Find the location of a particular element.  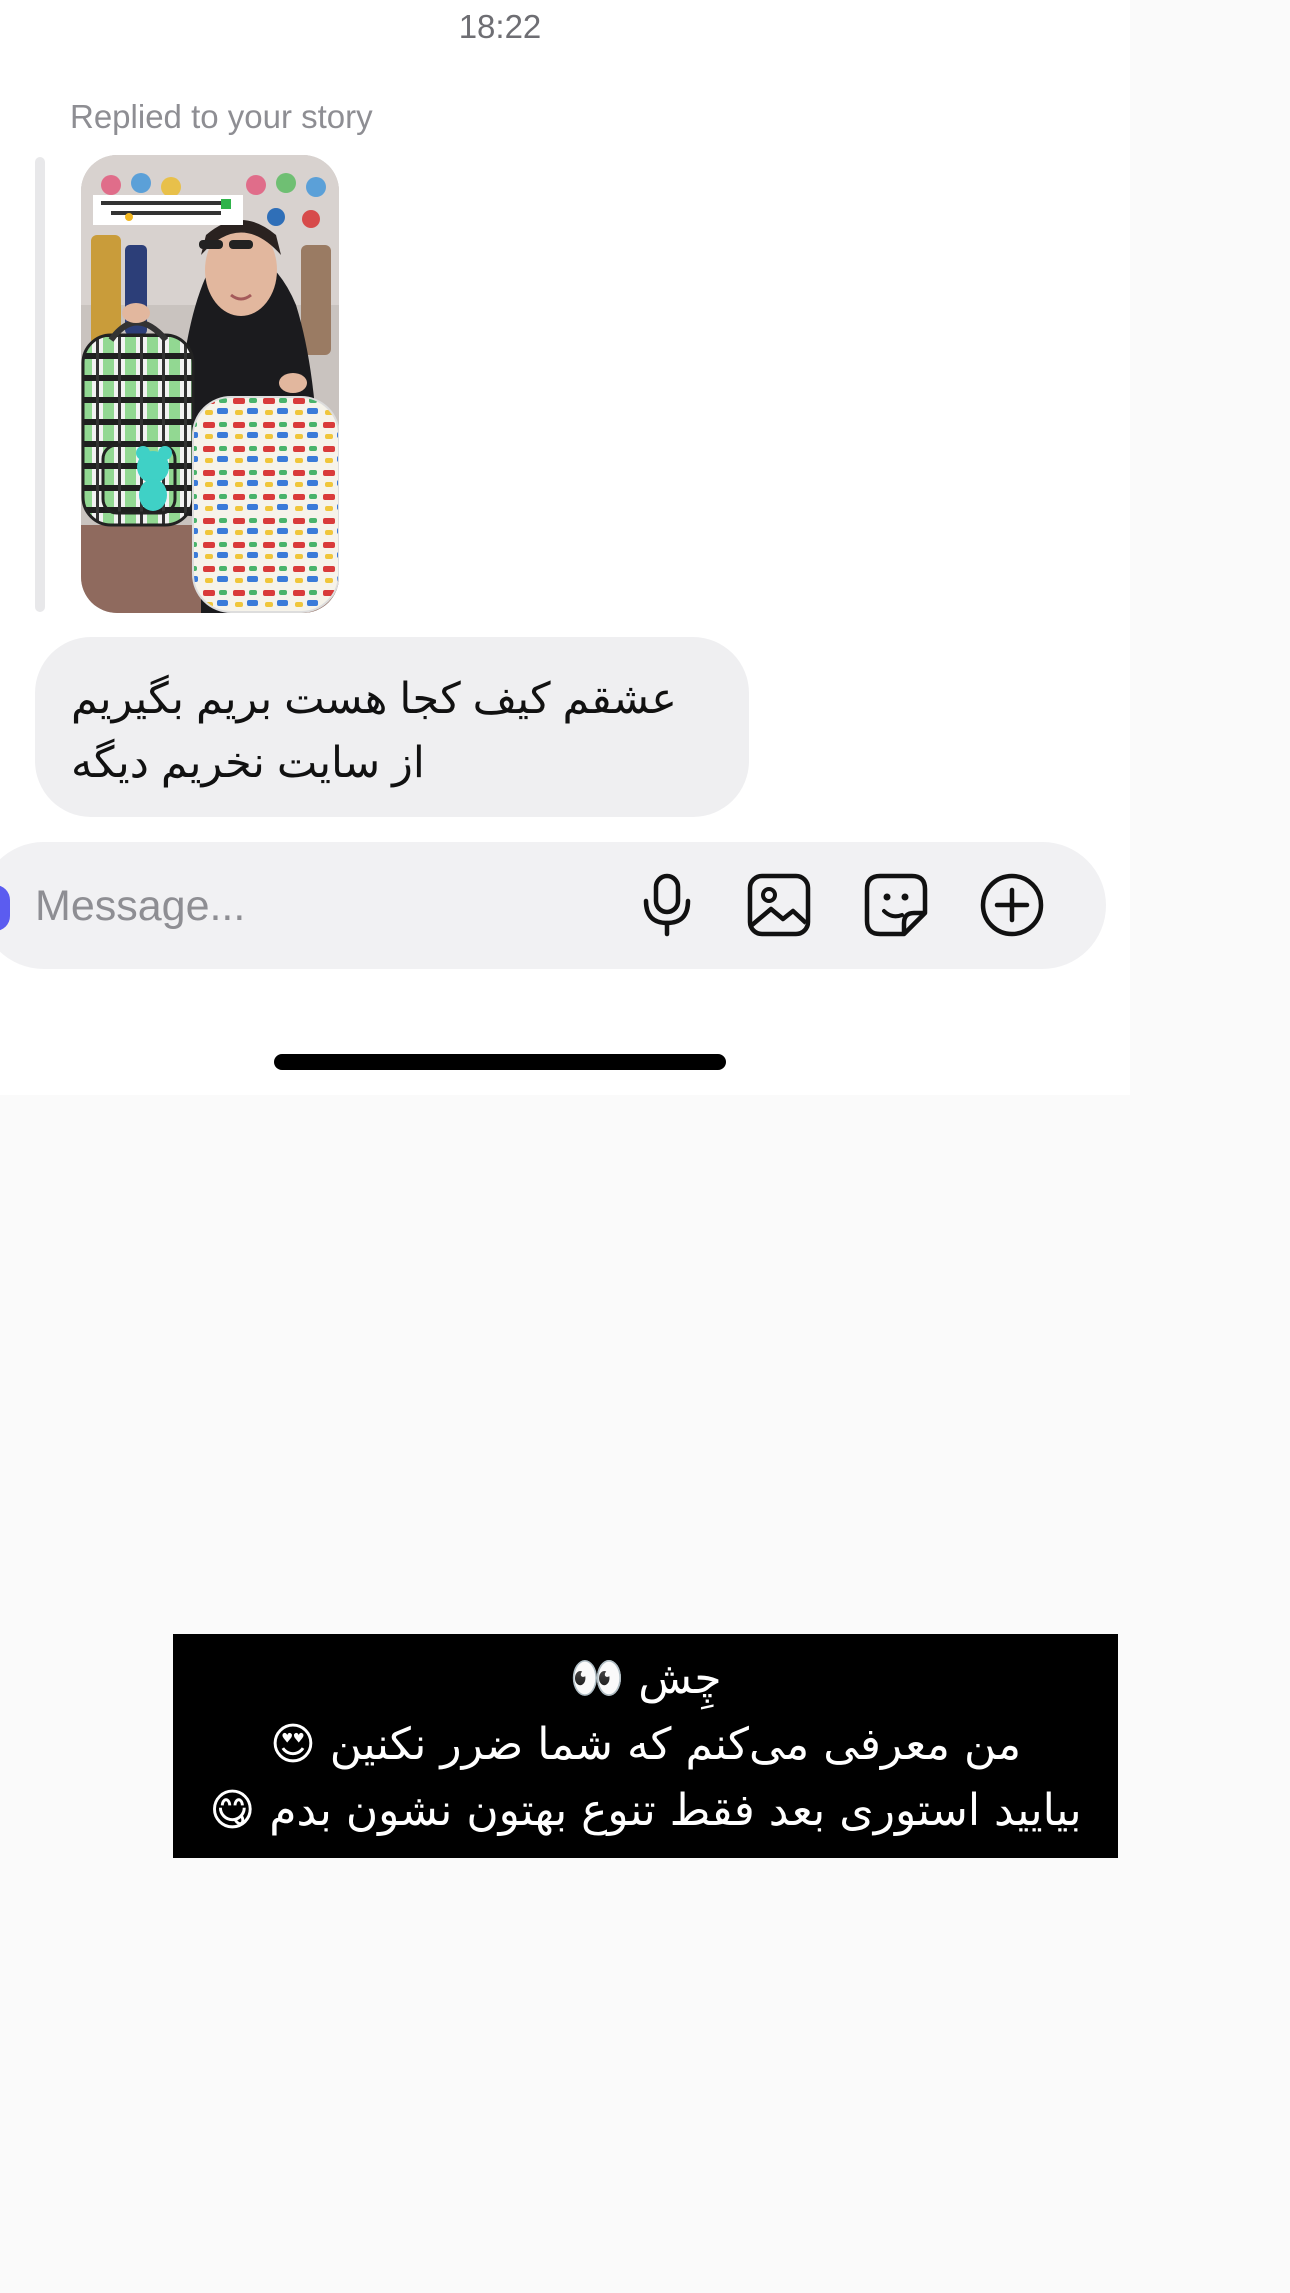

caption-line: چِش 👀 is located at coordinates (645, 1678).